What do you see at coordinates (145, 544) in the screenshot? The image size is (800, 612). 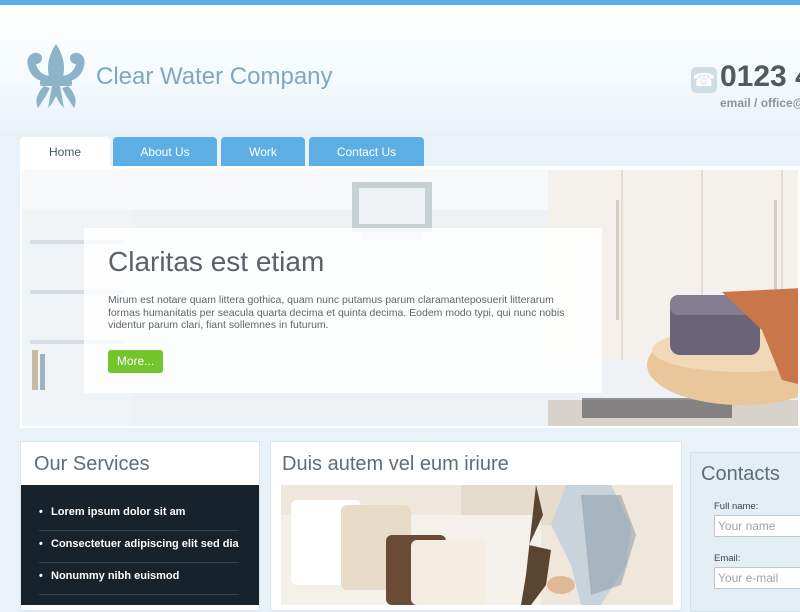 I see `service-item-label: Consectetuer adipiscing elit sed dia` at bounding box center [145, 544].